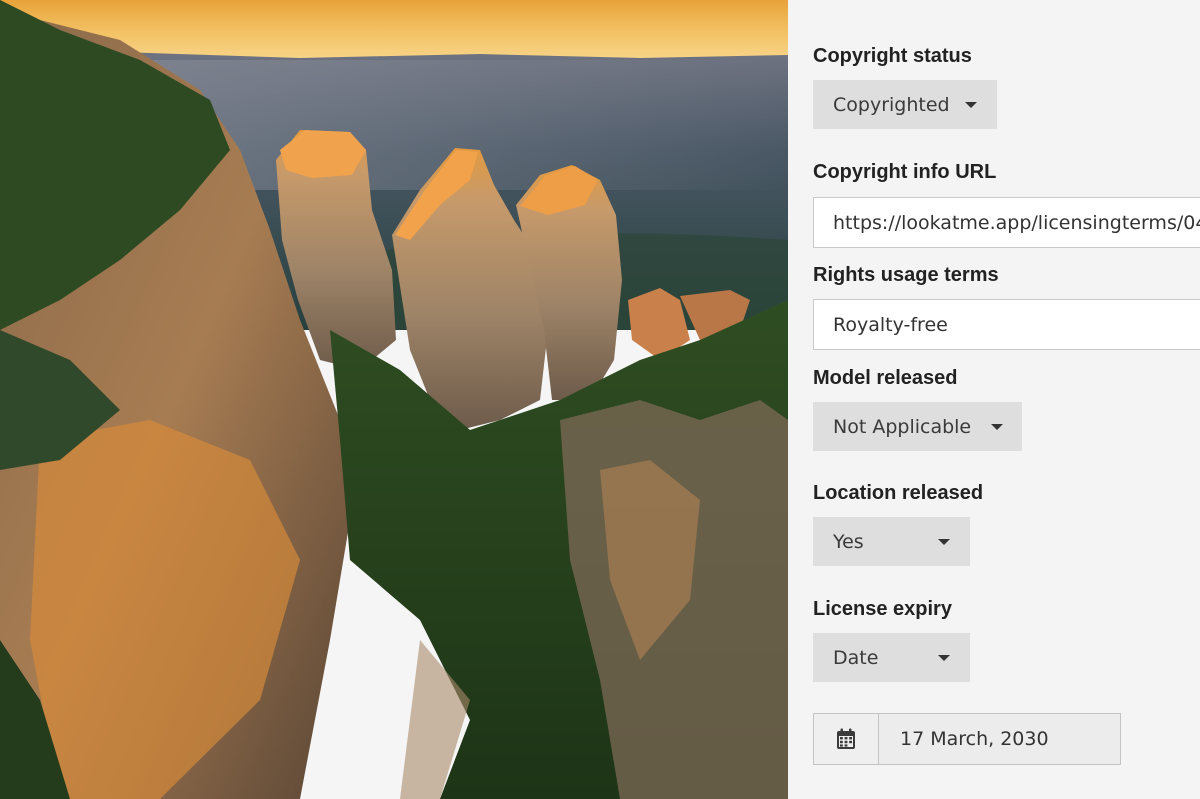 This screenshot has width=1200, height=799. Describe the element at coordinates (999, 739) in the screenshot. I see `license-expiry-date-value: 17 March, 2030` at that location.